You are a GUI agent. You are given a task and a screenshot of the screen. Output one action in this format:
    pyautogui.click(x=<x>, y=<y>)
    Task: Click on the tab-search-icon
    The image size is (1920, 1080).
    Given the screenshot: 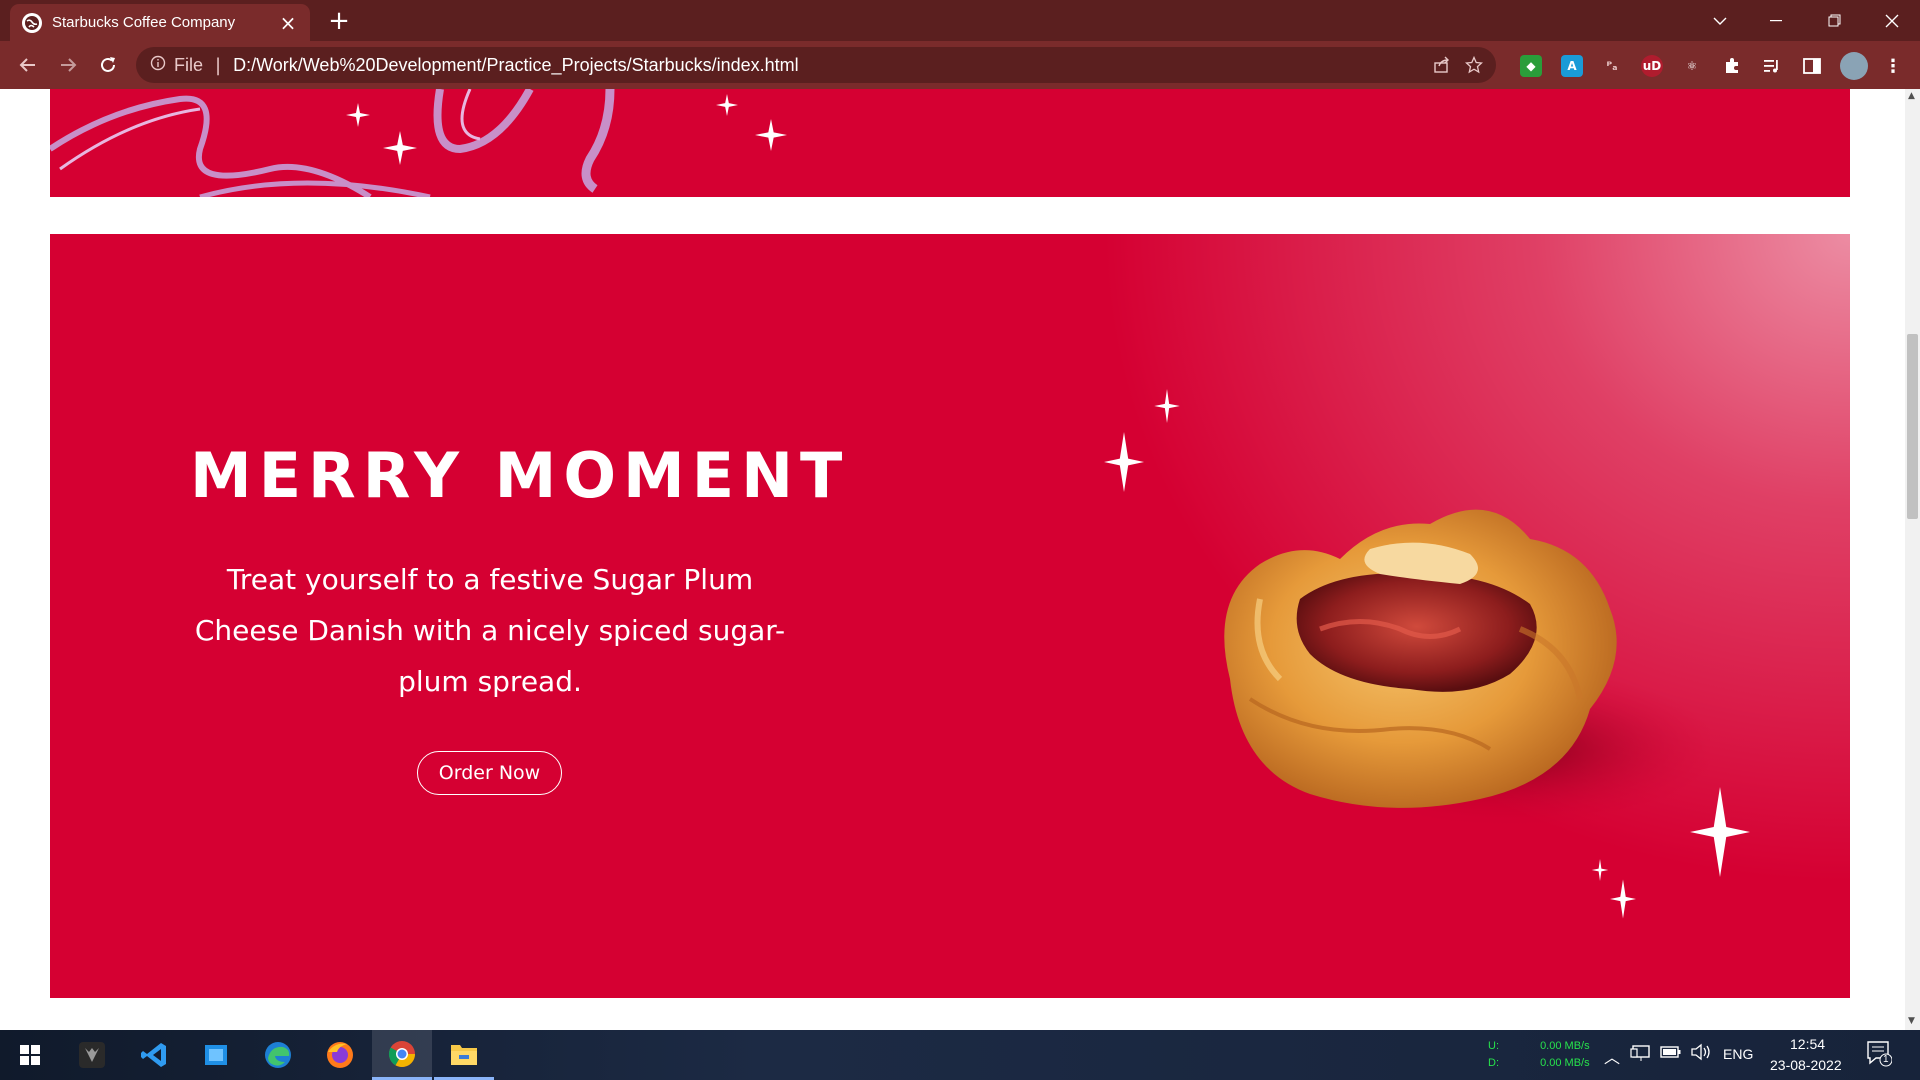 What is the action you would take?
    pyautogui.click(x=1720, y=20)
    